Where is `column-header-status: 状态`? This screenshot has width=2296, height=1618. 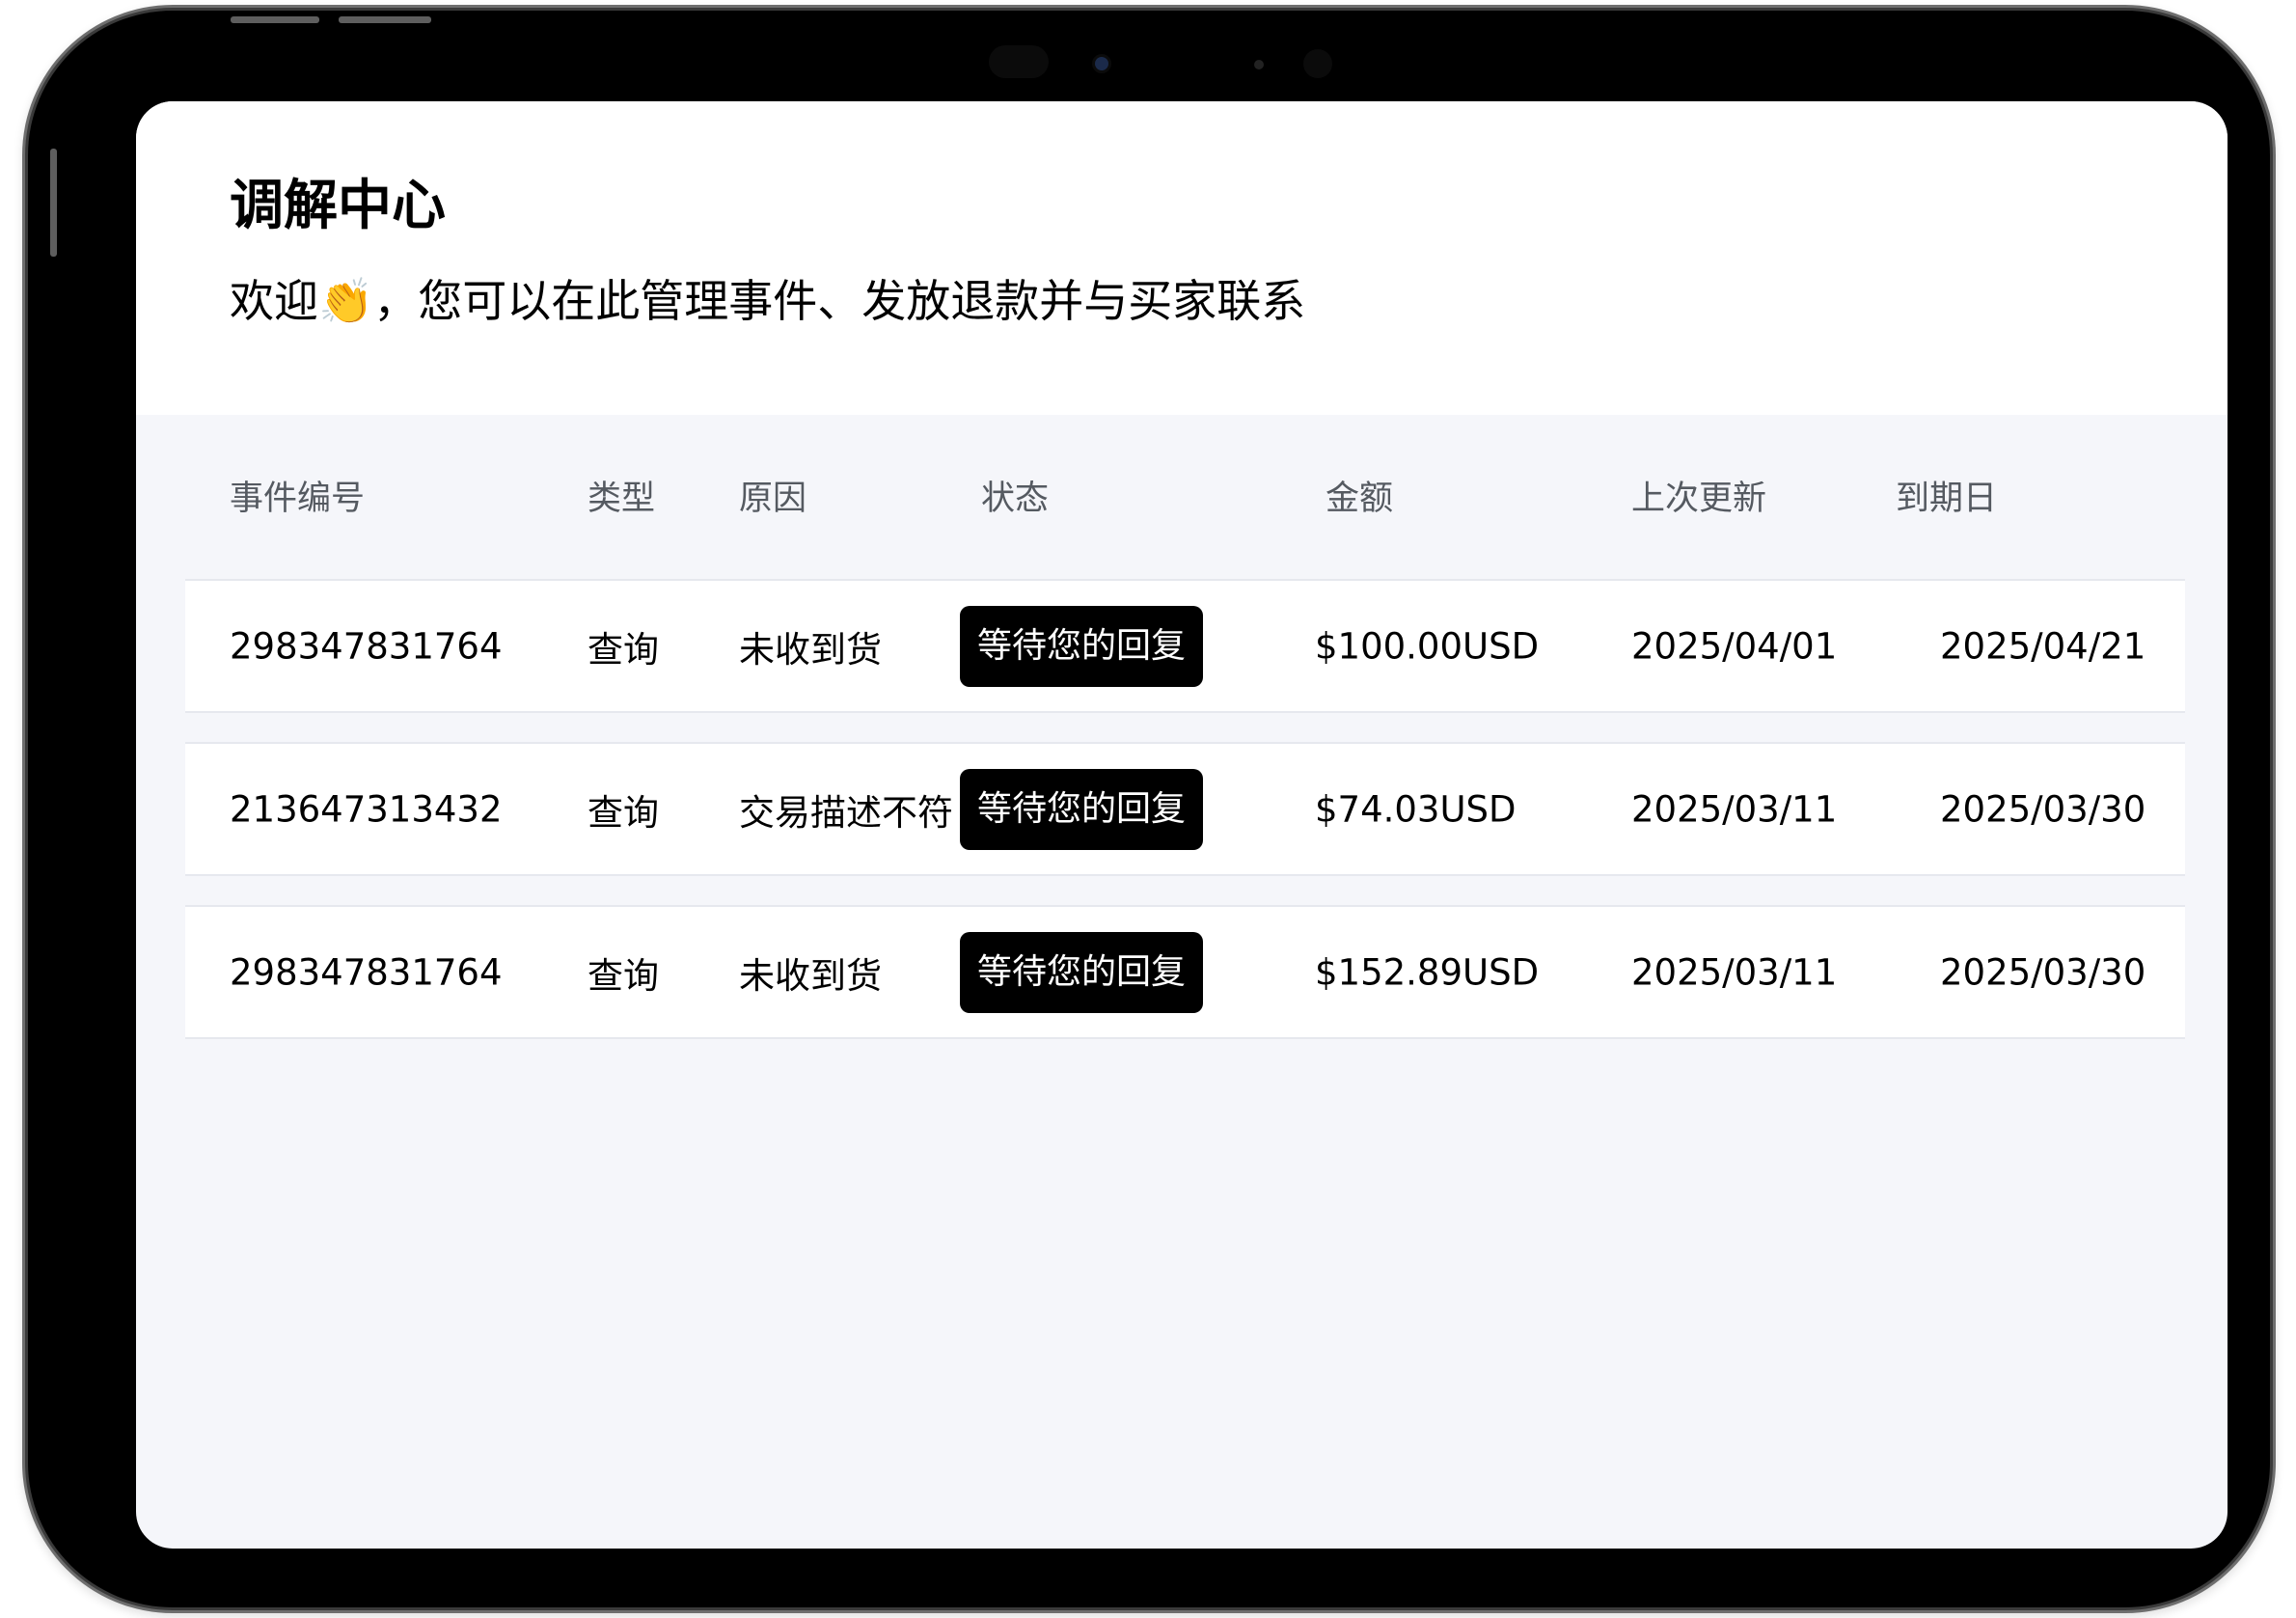 column-header-status: 状态 is located at coordinates (1016, 499).